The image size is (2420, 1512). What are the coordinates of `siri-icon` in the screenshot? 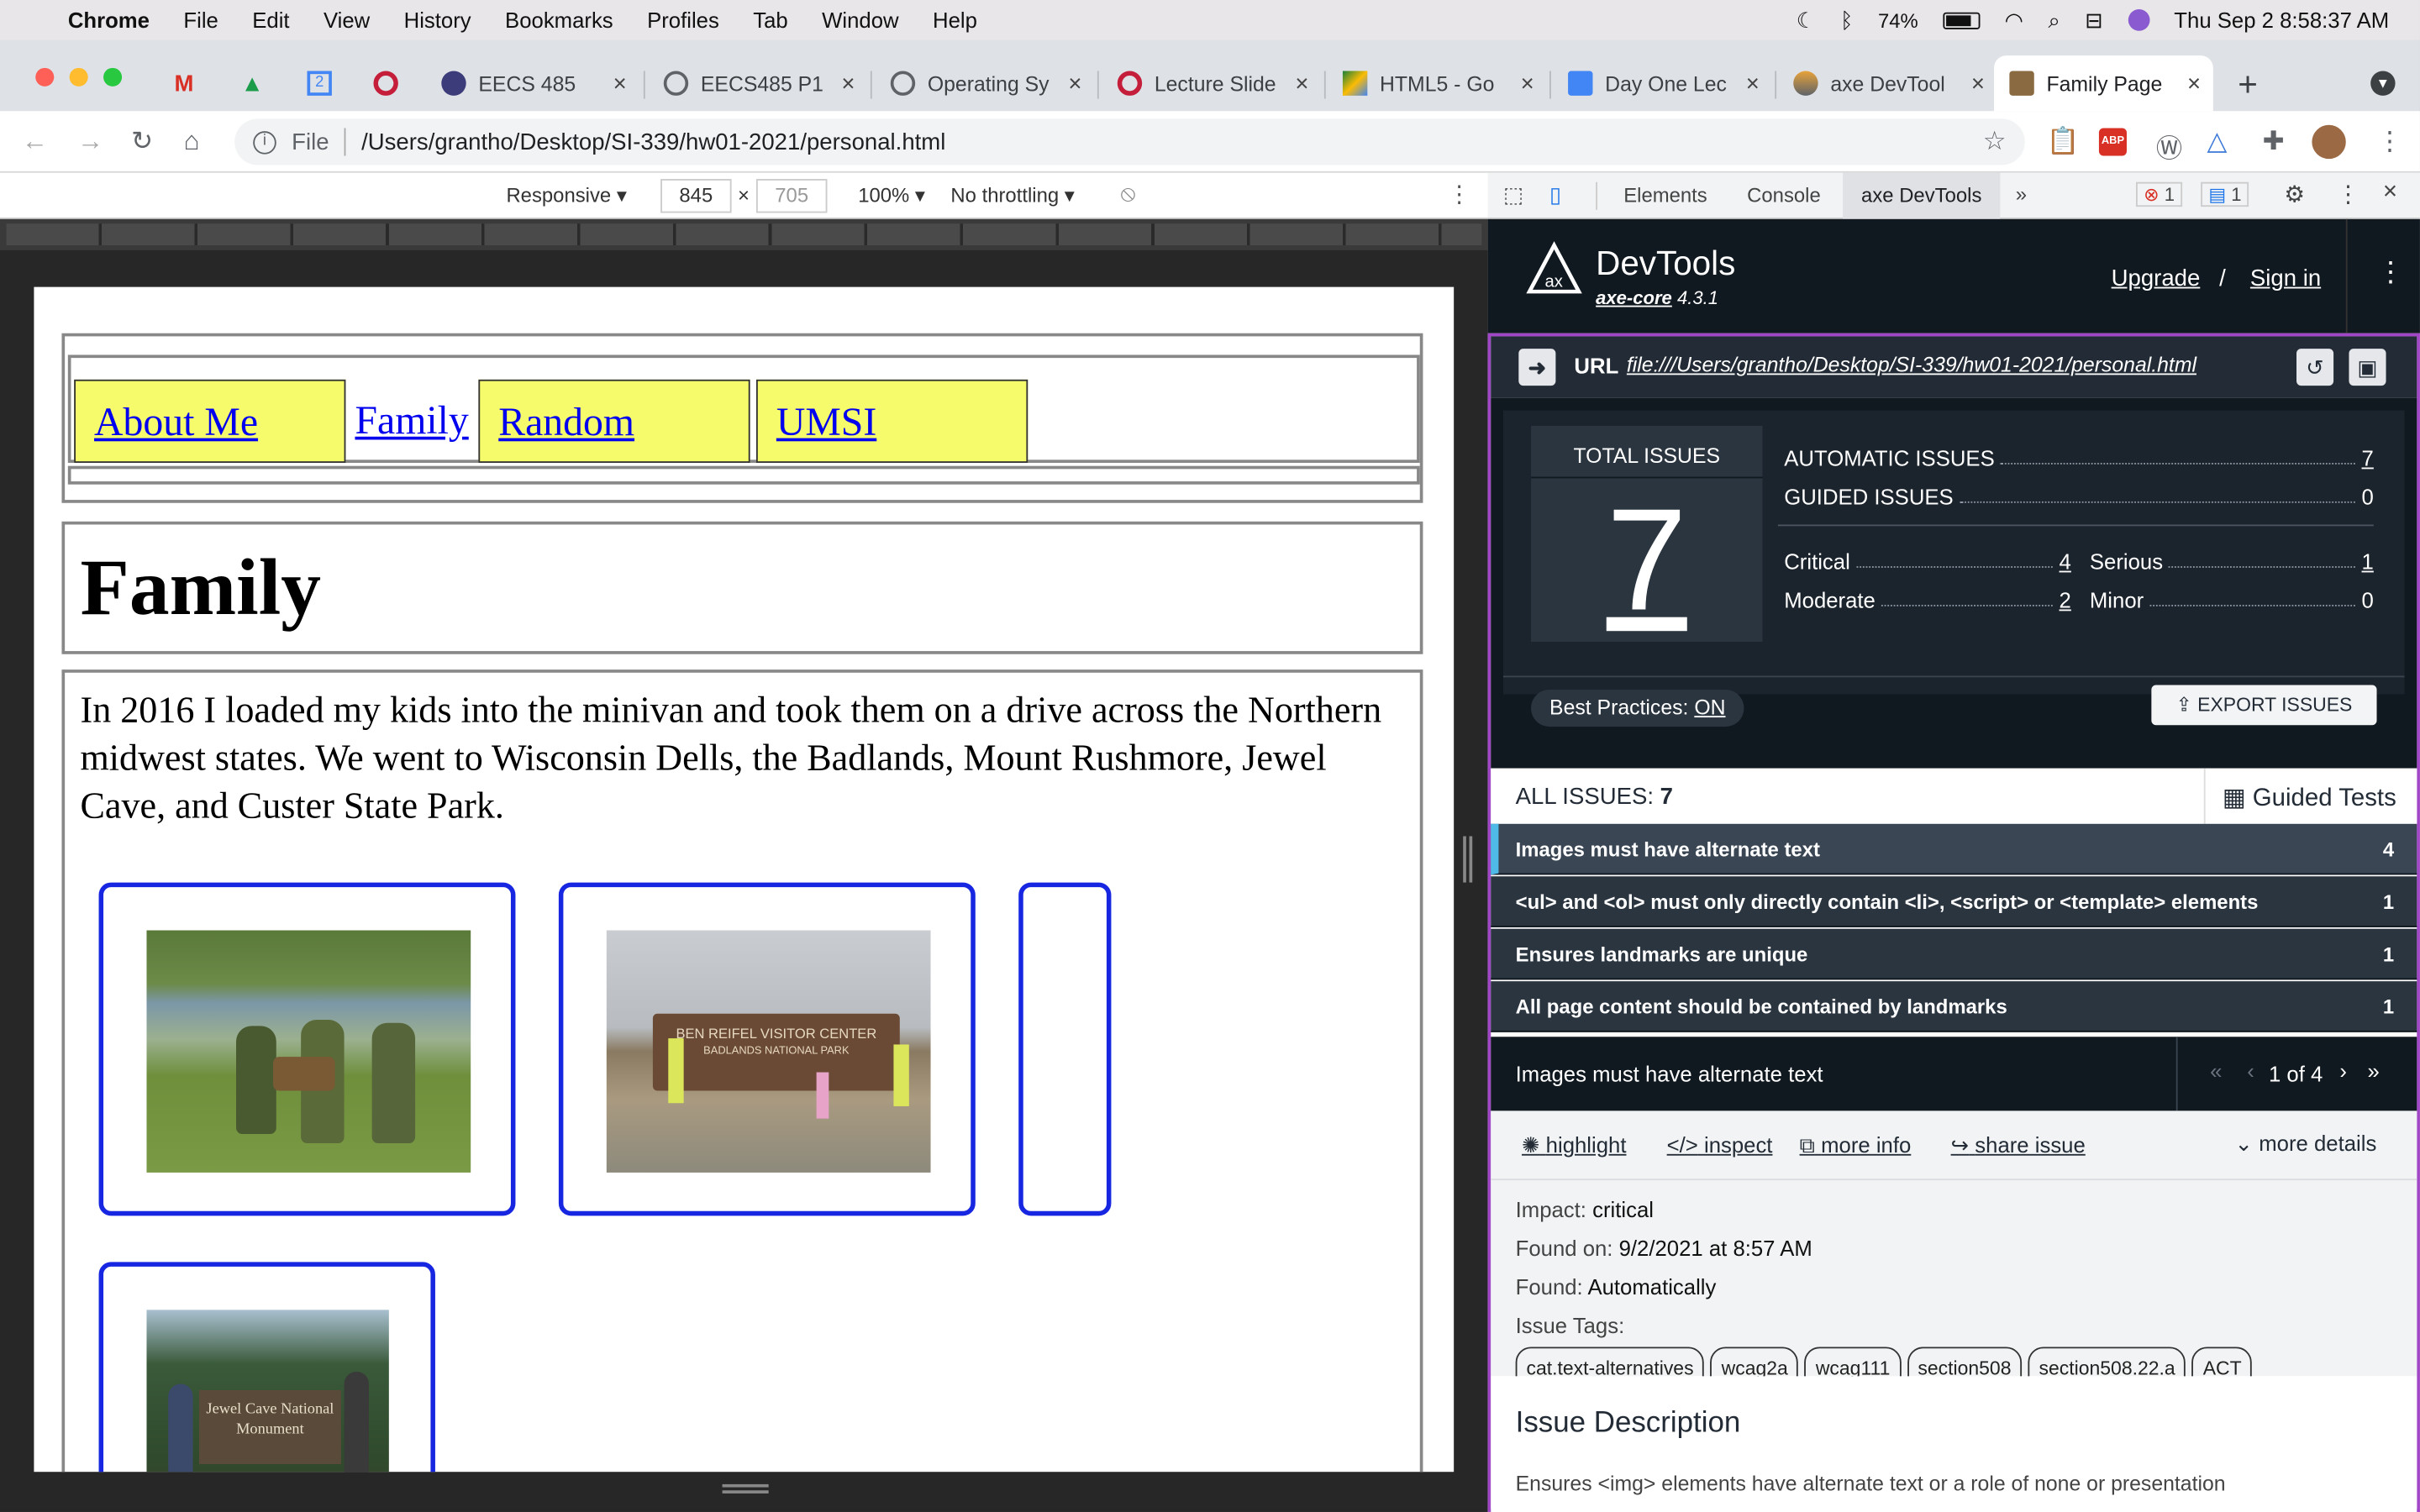 It's located at (2139, 20).